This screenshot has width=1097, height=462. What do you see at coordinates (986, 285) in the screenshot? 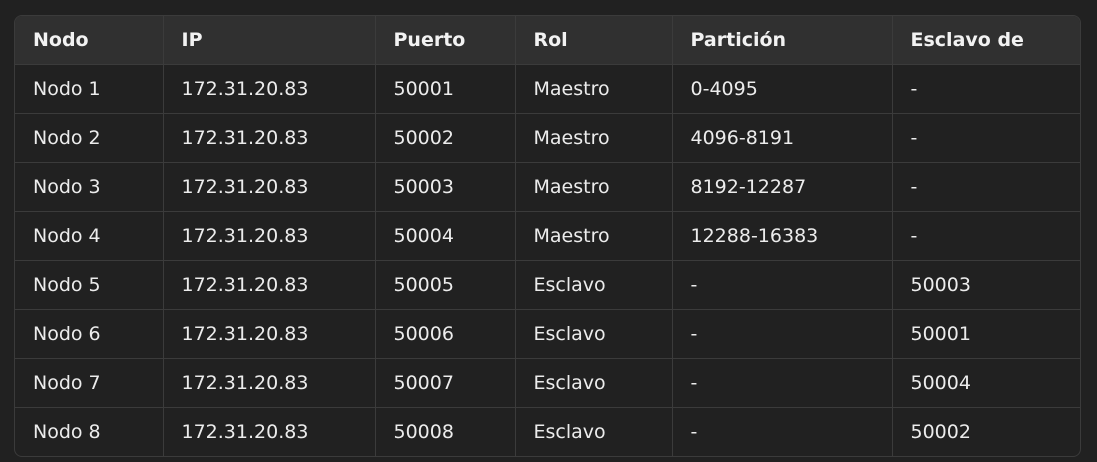
I see `cell-esclavo-de: 50003` at bounding box center [986, 285].